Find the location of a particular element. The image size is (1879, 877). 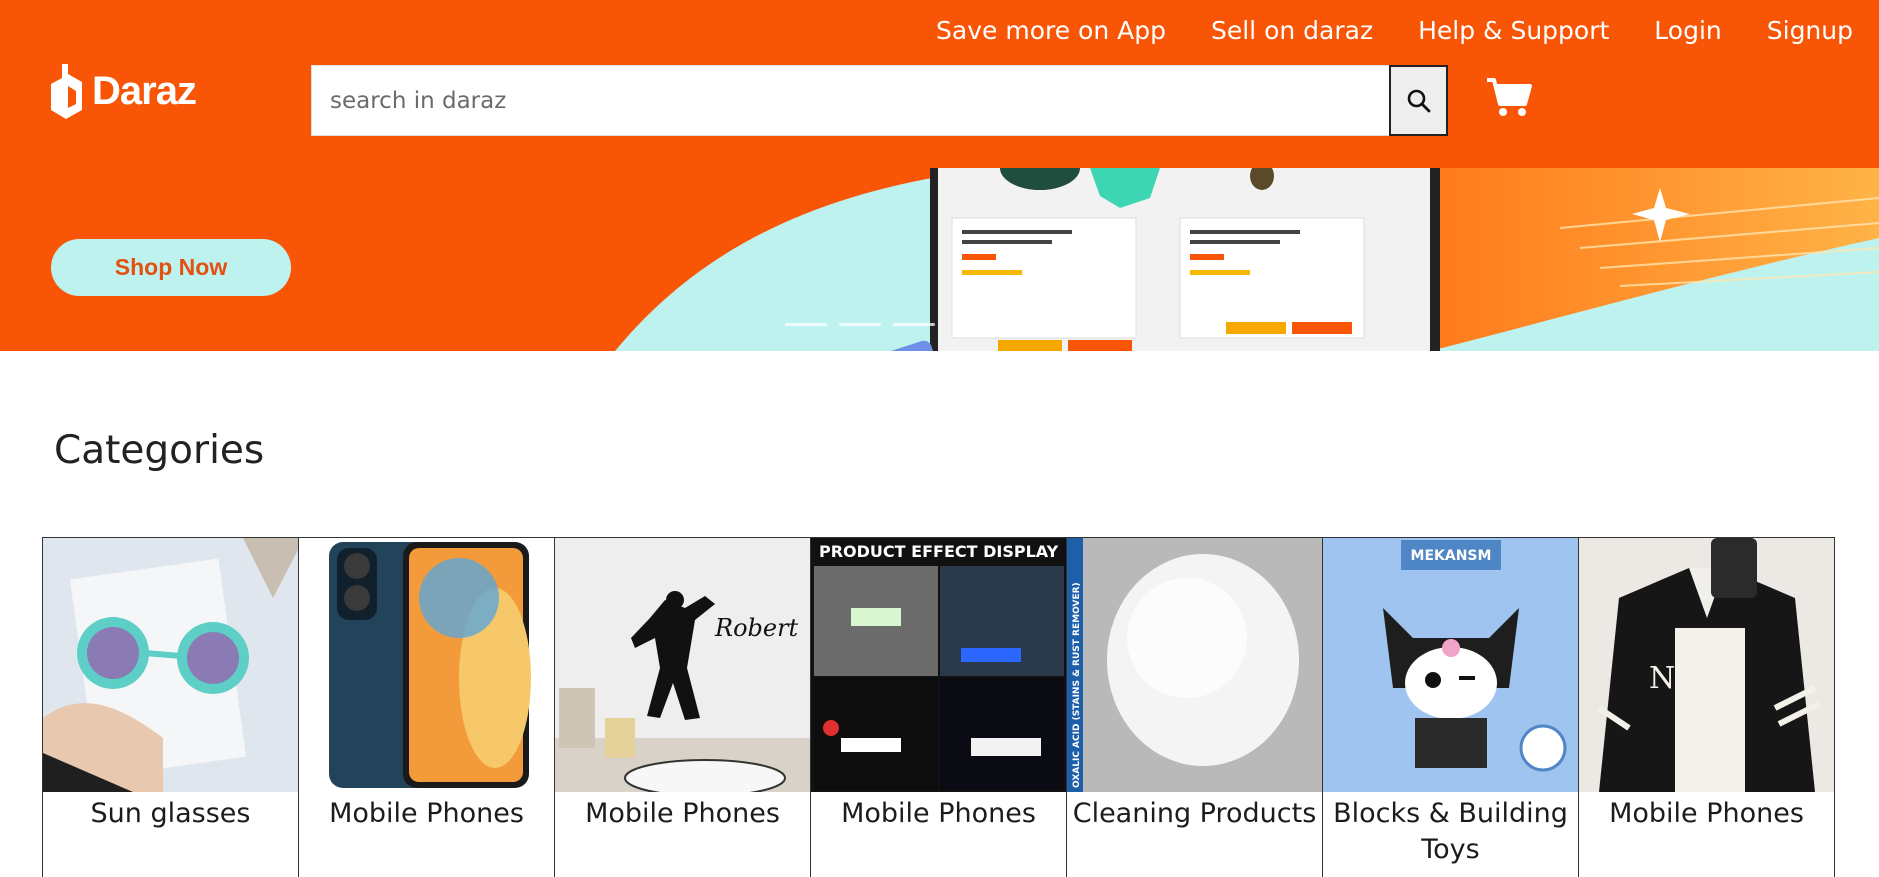

category-image: Robert is located at coordinates (682, 665).